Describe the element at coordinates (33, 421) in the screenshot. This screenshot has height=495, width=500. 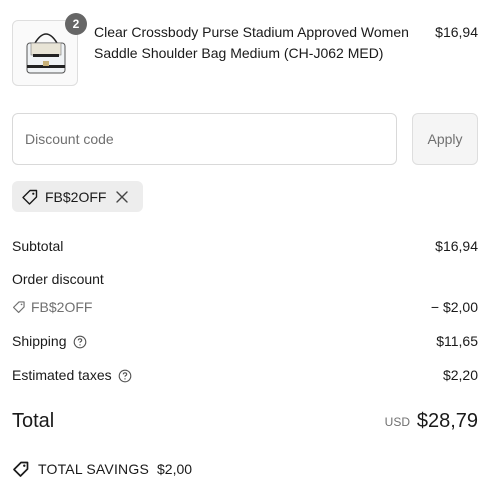
I see `total-label: Total` at that location.